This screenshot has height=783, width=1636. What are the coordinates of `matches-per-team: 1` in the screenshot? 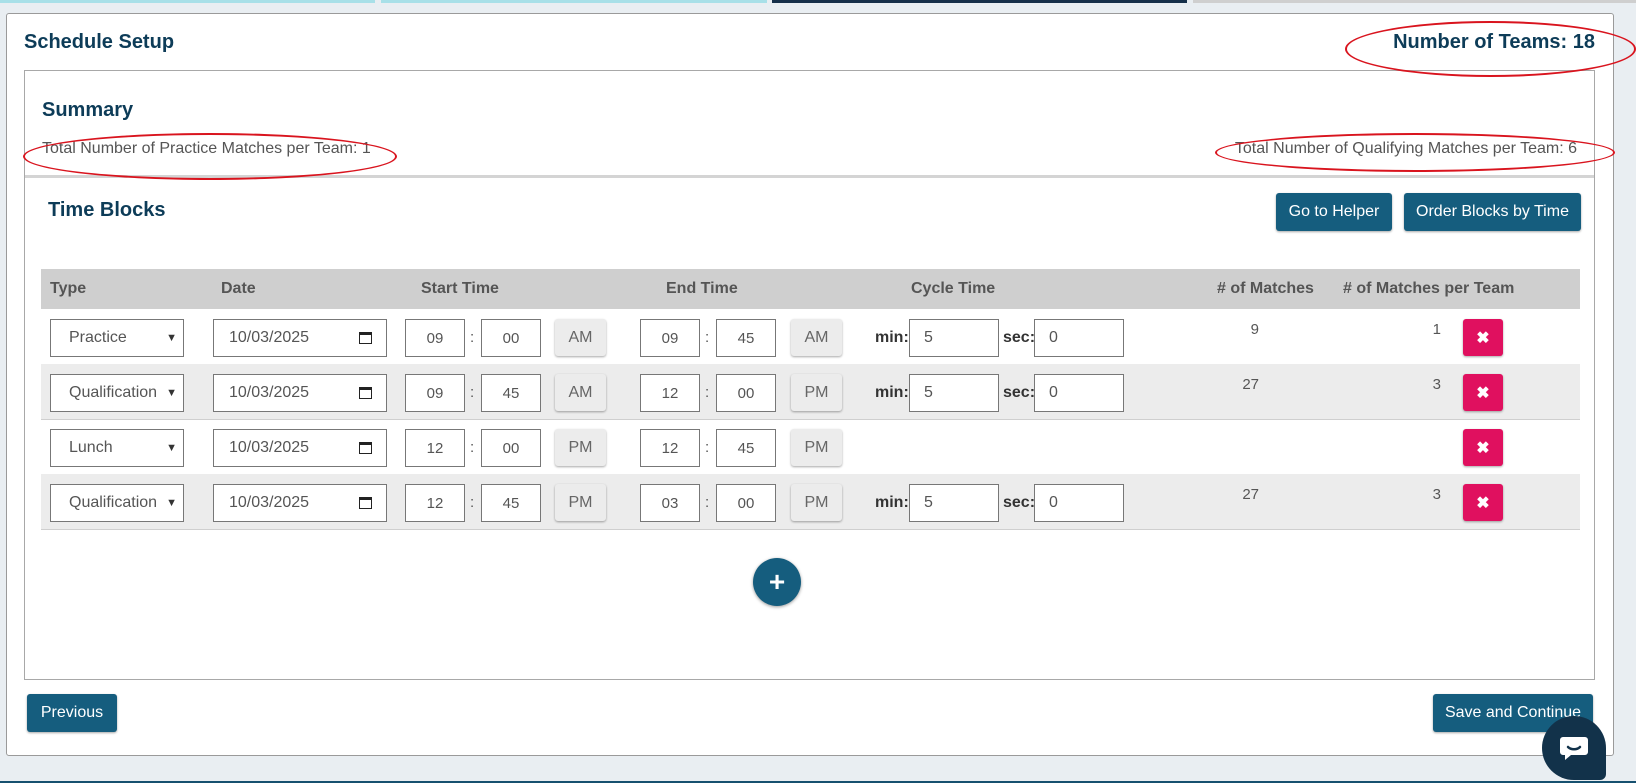 It's located at (1436, 329).